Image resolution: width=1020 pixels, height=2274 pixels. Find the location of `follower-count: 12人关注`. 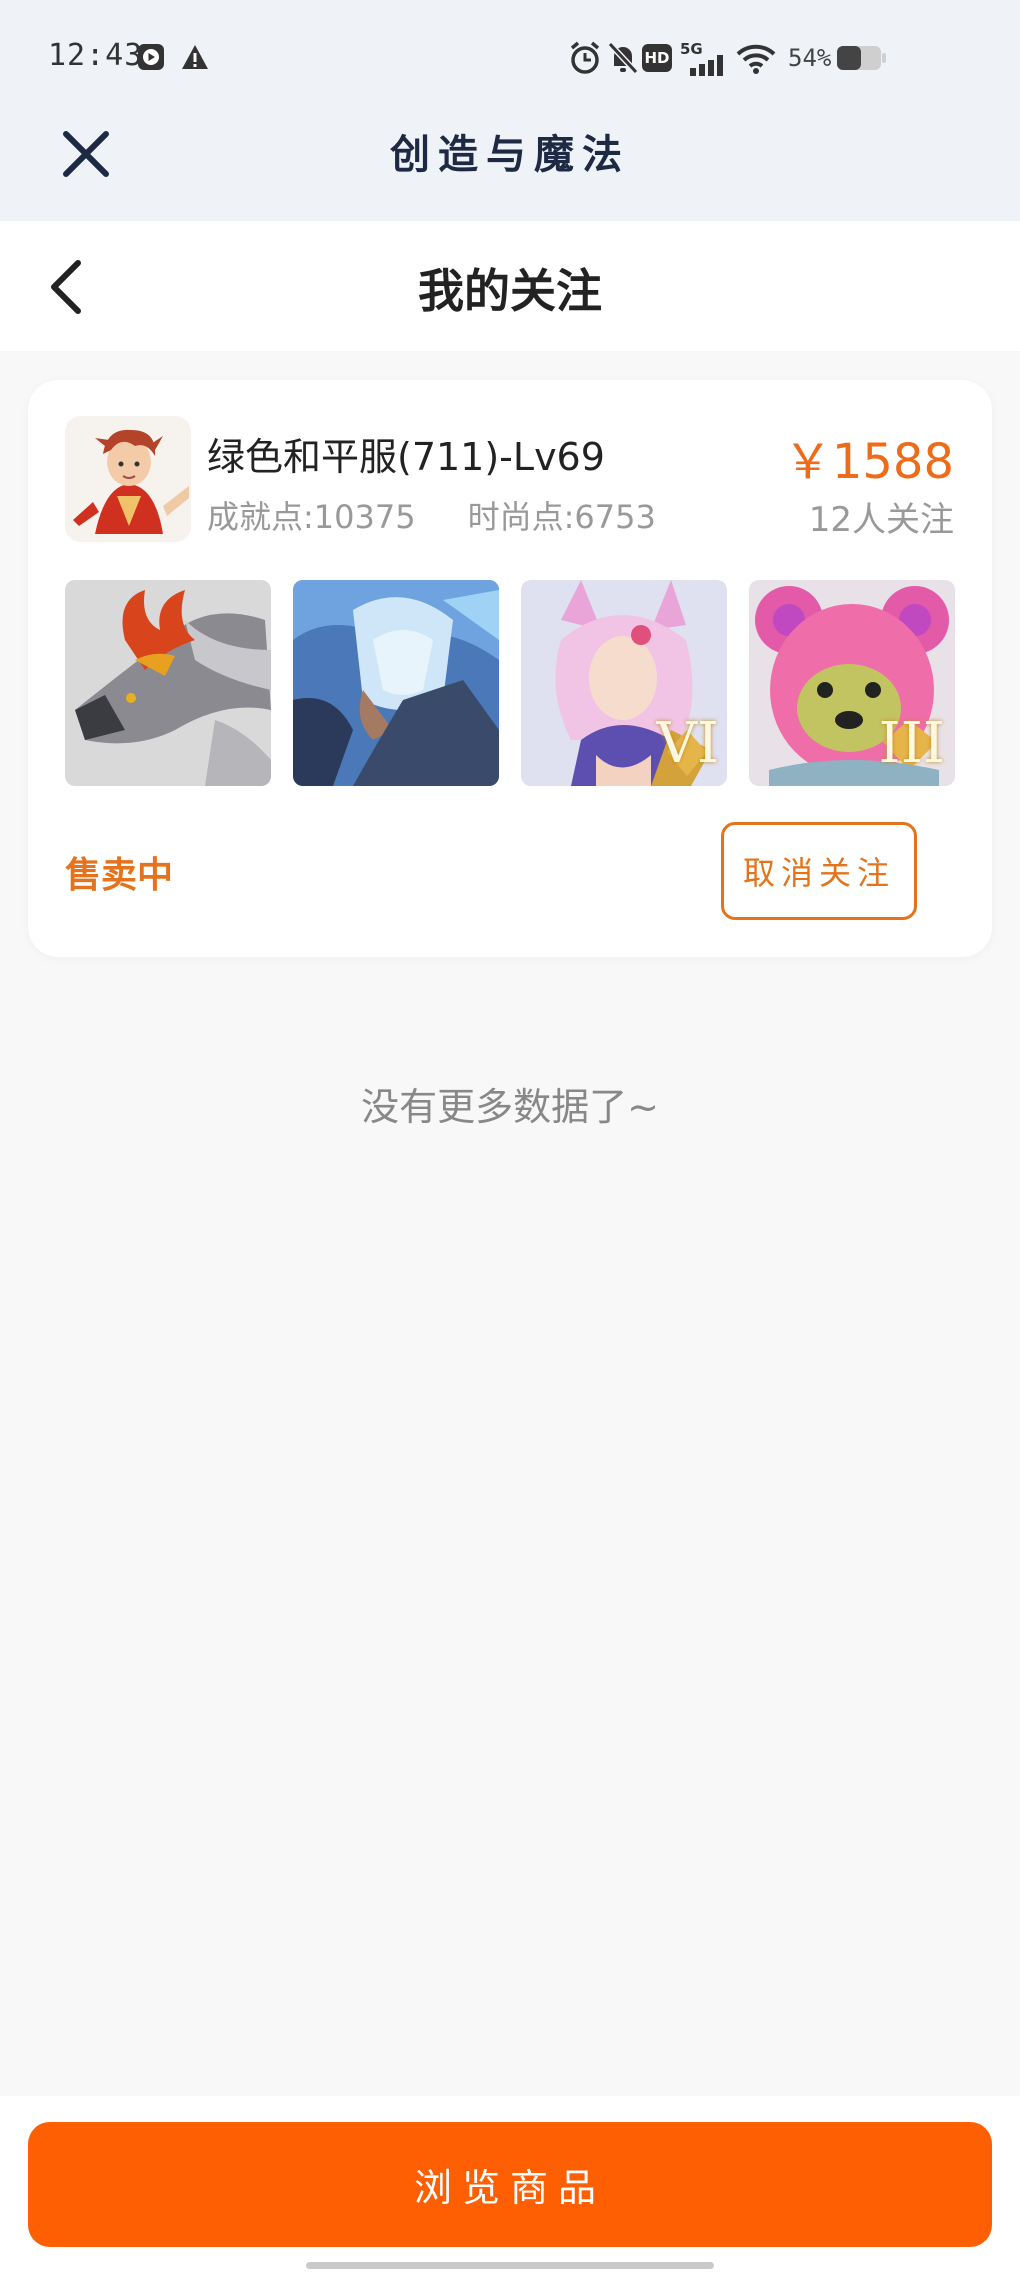

follower-count: 12人关注 is located at coordinates (881, 520).